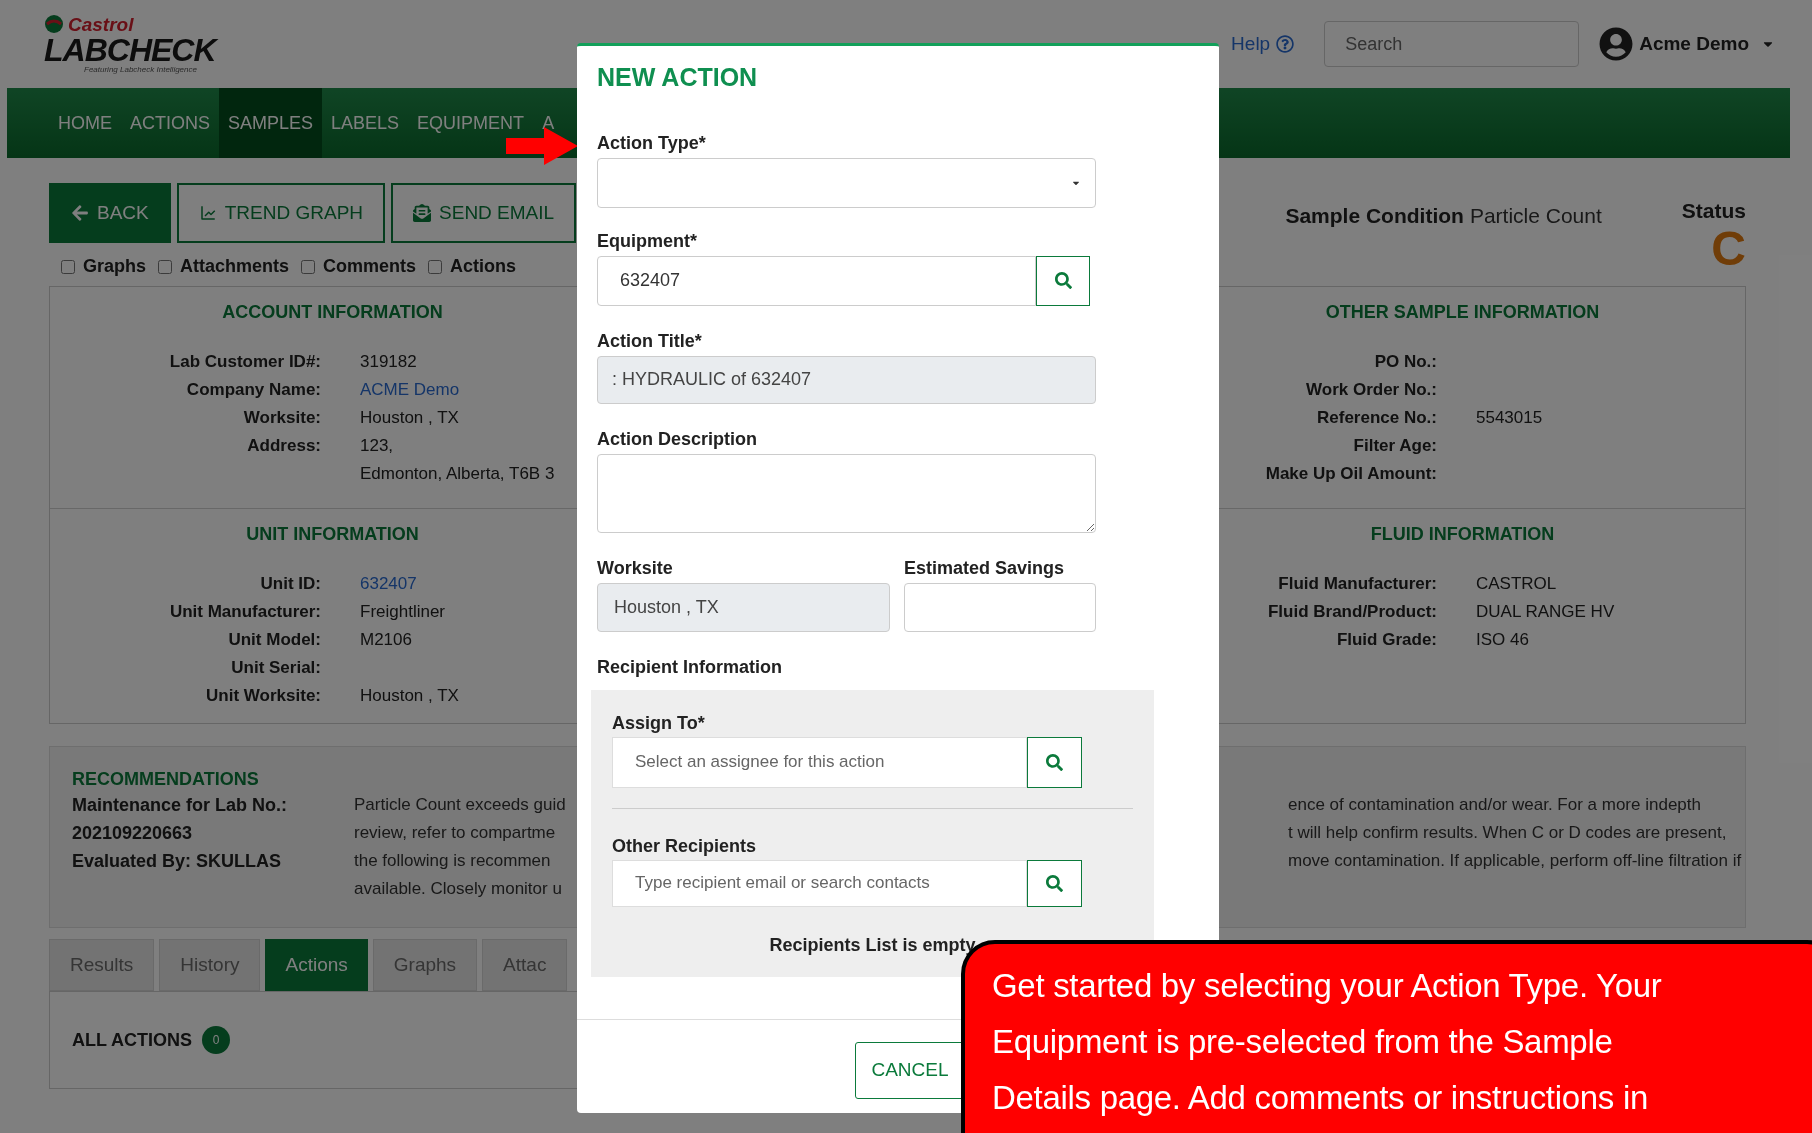 The width and height of the screenshot is (1812, 1133). Describe the element at coordinates (685, 845) in the screenshot. I see `field-label: Other Recipients` at that location.